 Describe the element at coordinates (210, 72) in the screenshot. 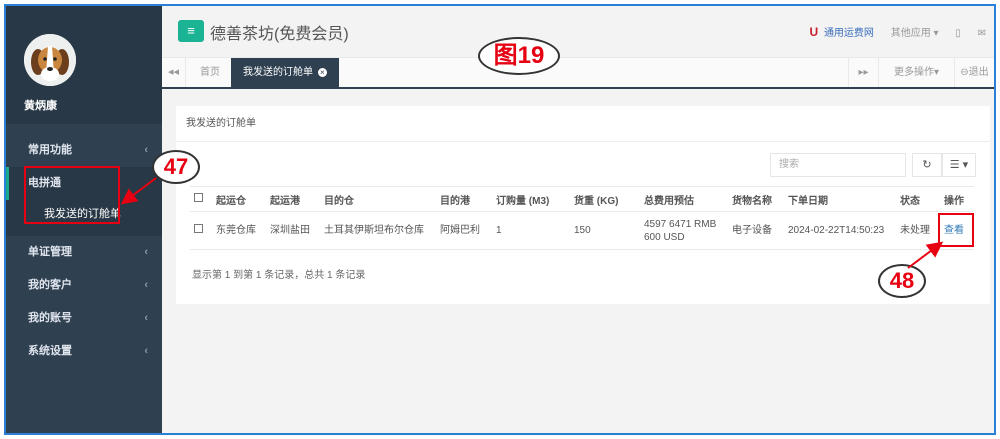

I see `tab-home: 首页` at that location.